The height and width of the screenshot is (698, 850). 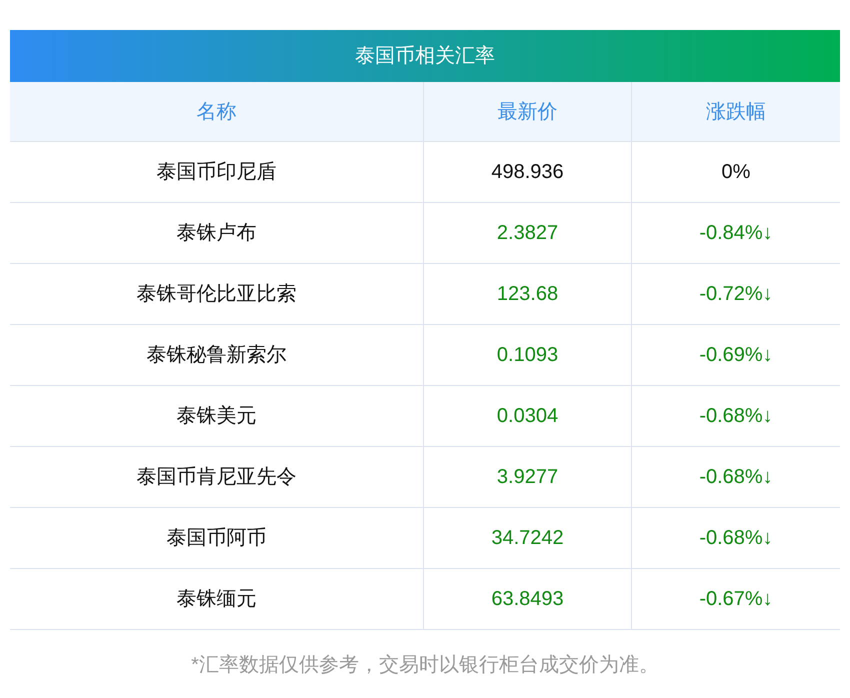 What do you see at coordinates (216, 416) in the screenshot?
I see `currency-name: 泰铢美元` at bounding box center [216, 416].